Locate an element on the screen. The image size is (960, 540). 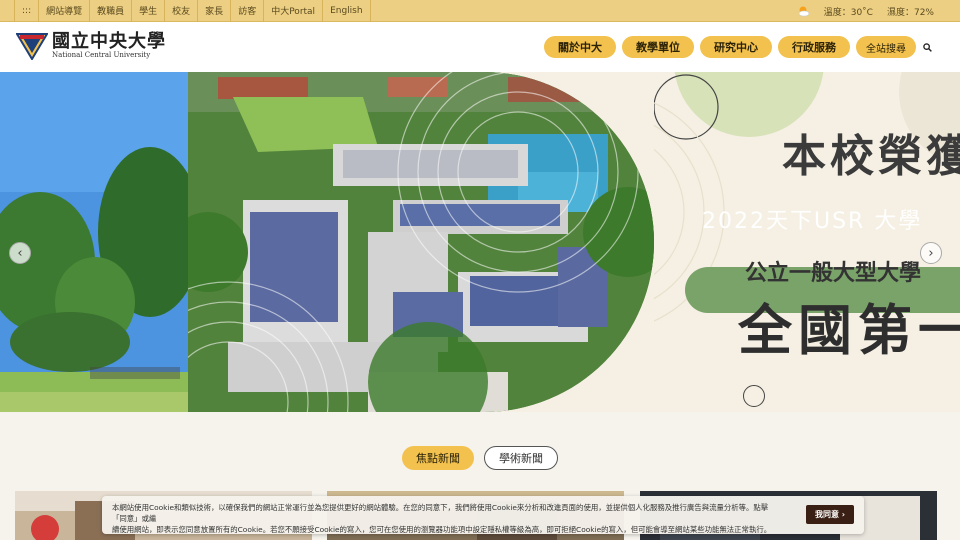
carousel-prev-button: ‹ is located at coordinates (20, 253).